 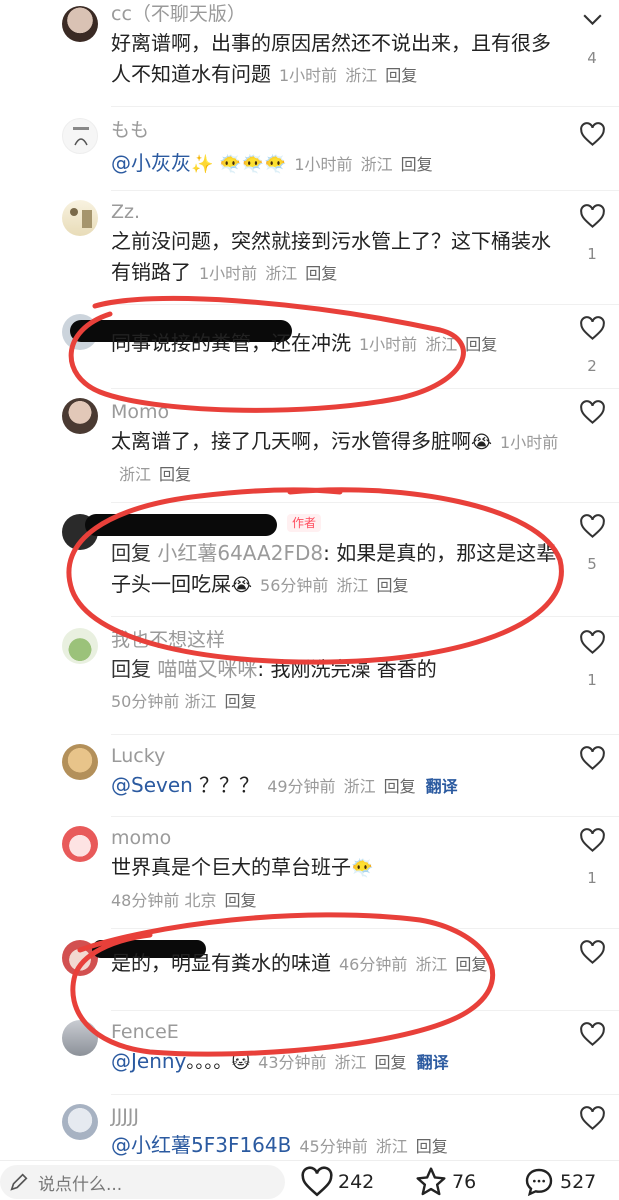 What do you see at coordinates (592, 345) in the screenshot?
I see `like-button: 2` at bounding box center [592, 345].